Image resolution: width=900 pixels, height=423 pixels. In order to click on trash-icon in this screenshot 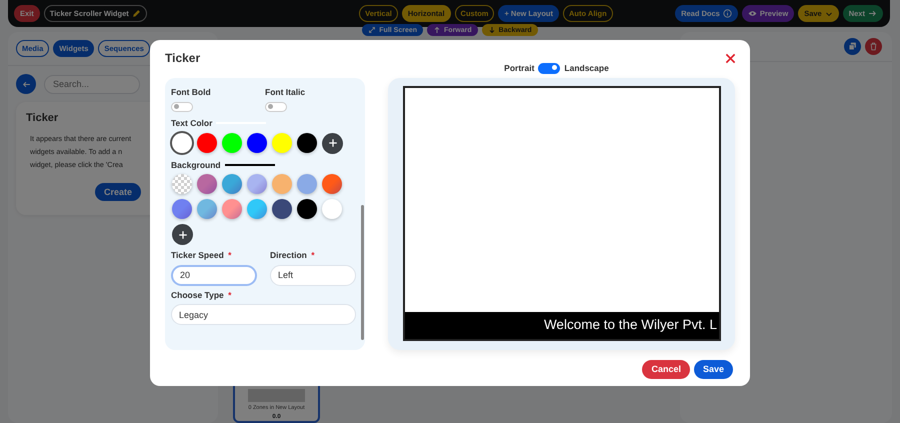, I will do `click(873, 46)`.